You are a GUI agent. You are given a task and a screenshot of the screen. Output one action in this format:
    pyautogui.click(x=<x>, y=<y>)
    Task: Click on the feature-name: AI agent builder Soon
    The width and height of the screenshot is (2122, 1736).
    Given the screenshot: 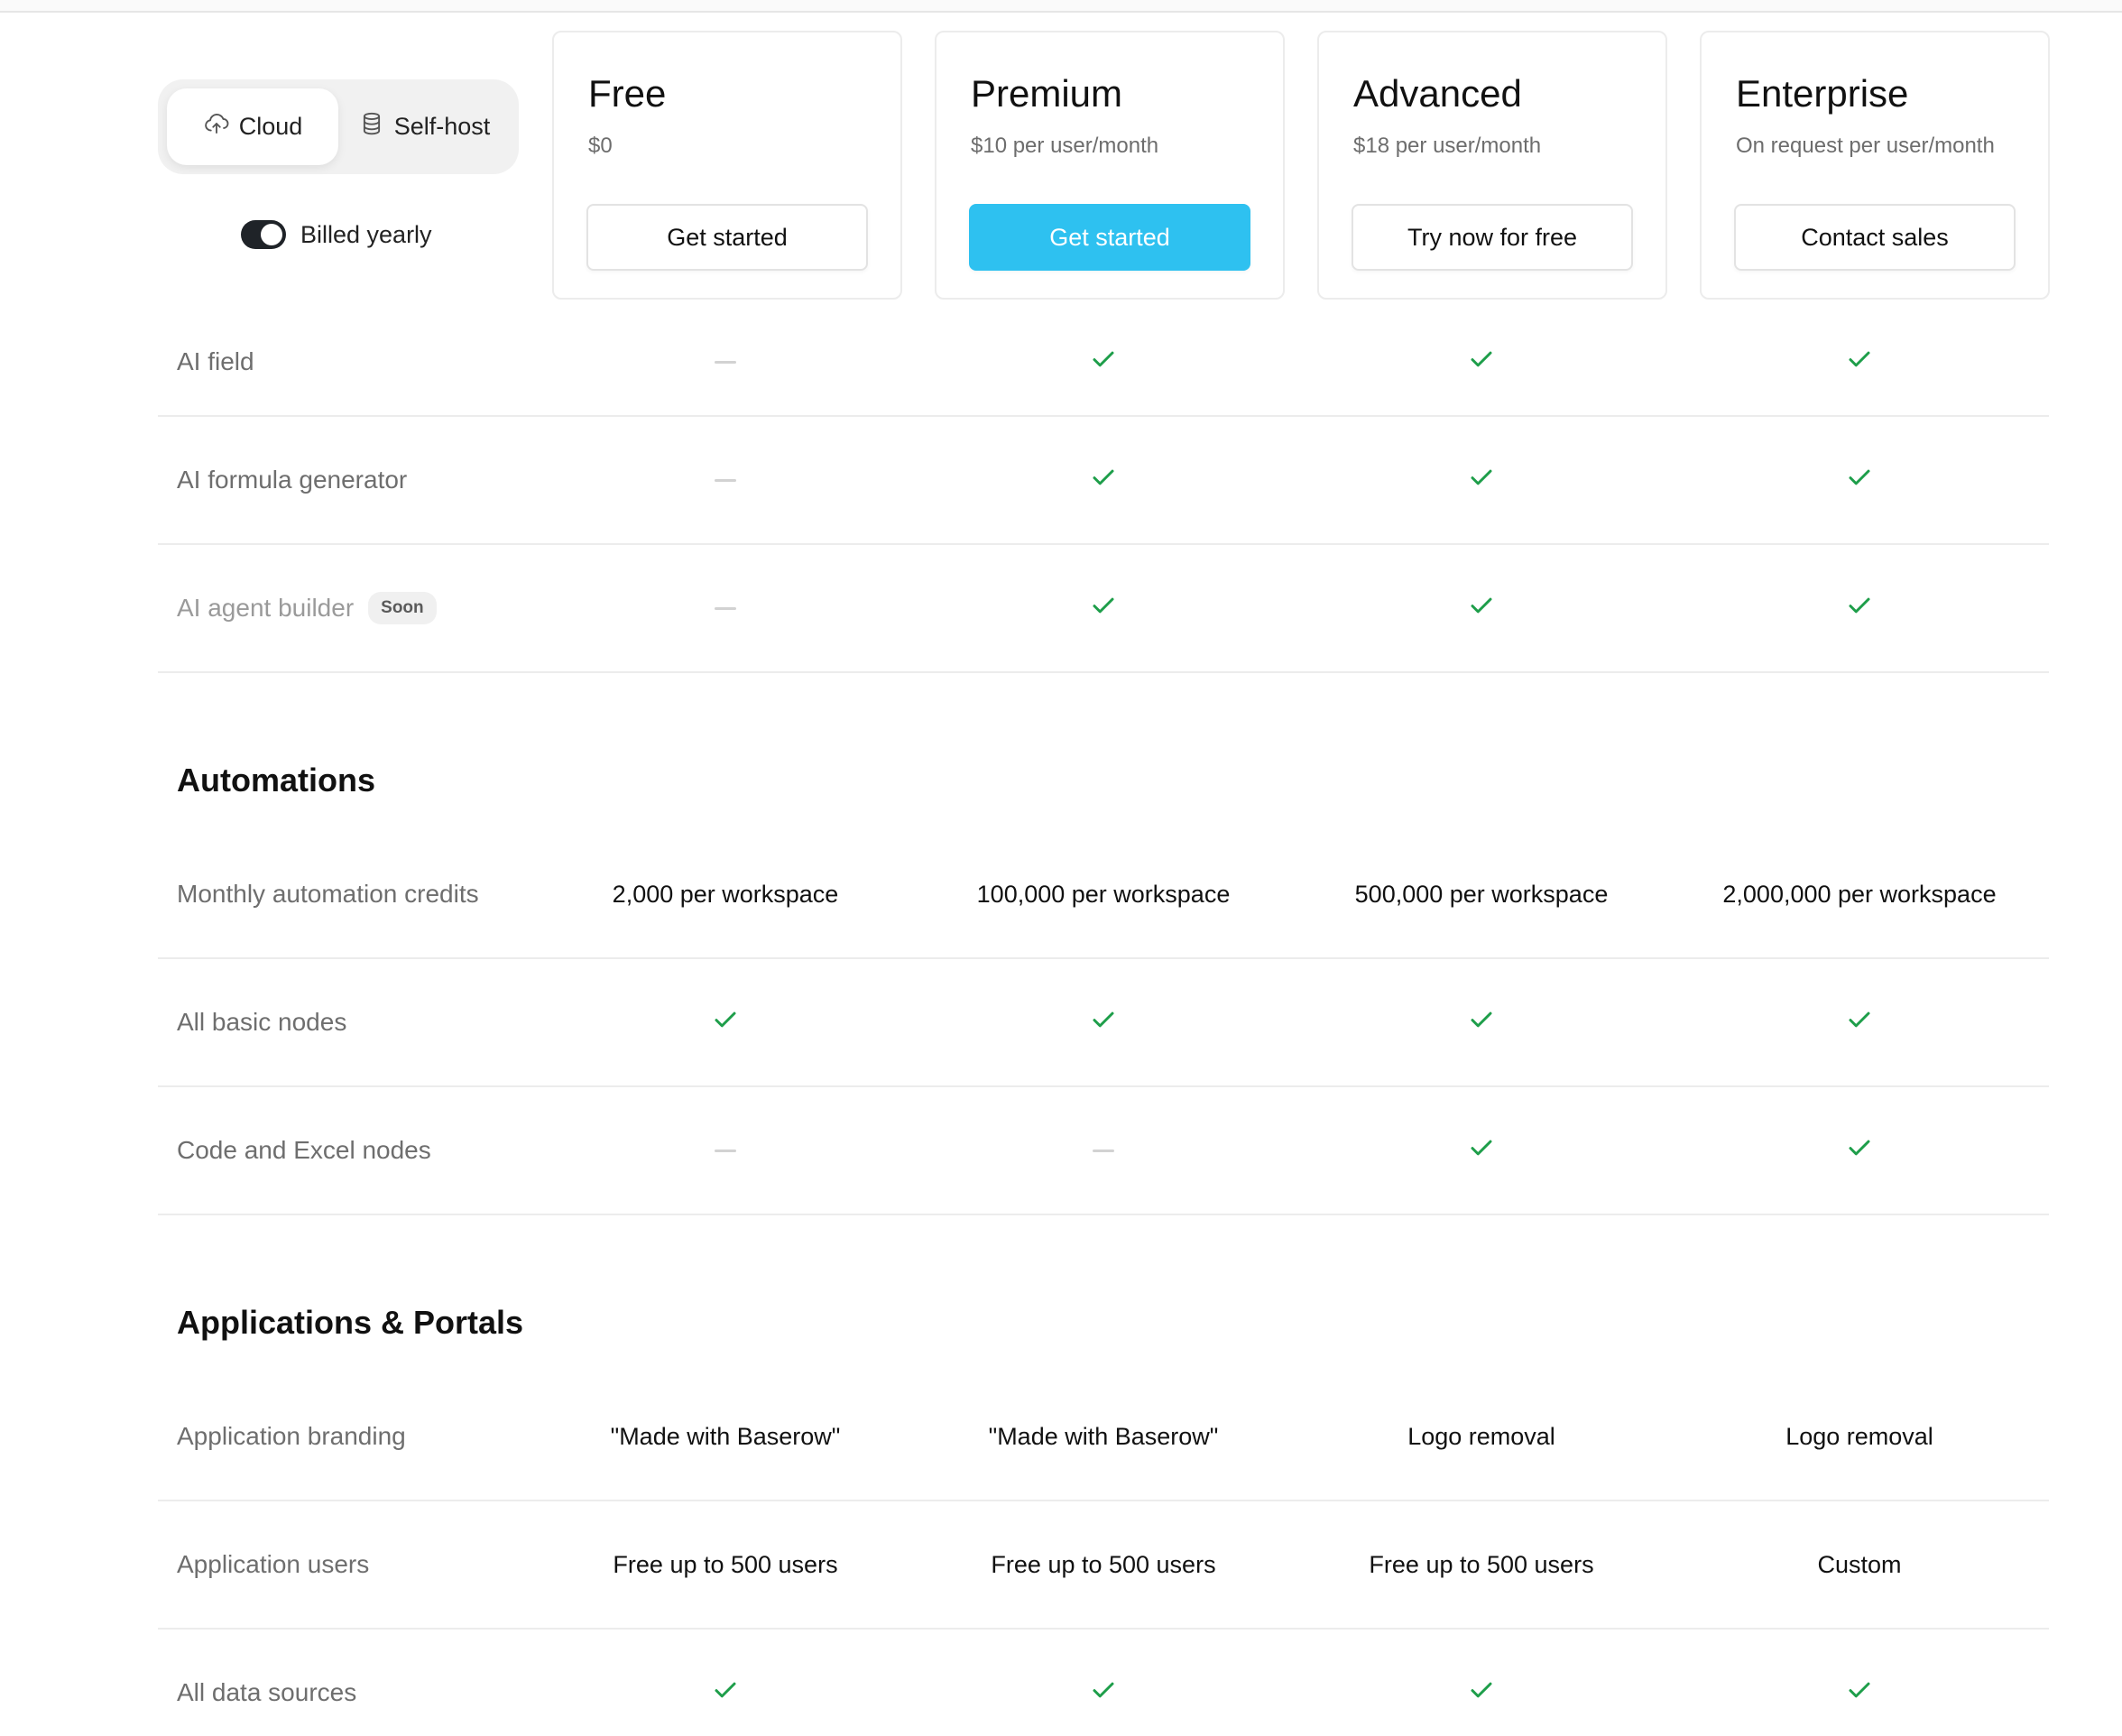 What is the action you would take?
    pyautogui.click(x=307, y=608)
    